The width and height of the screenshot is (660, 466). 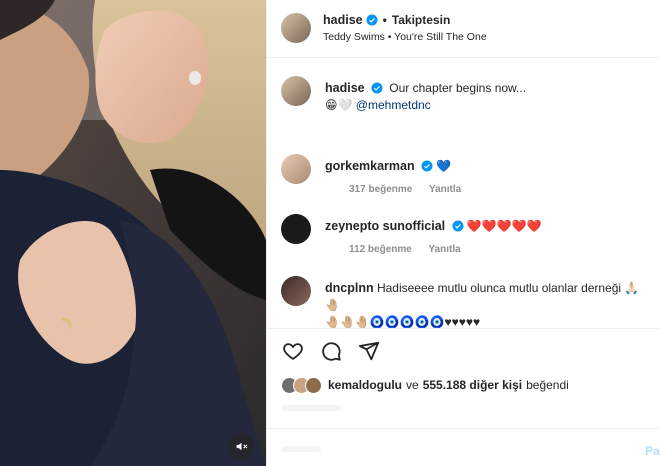 What do you see at coordinates (370, 166) in the screenshot?
I see `comment-username: gorkemkarman` at bounding box center [370, 166].